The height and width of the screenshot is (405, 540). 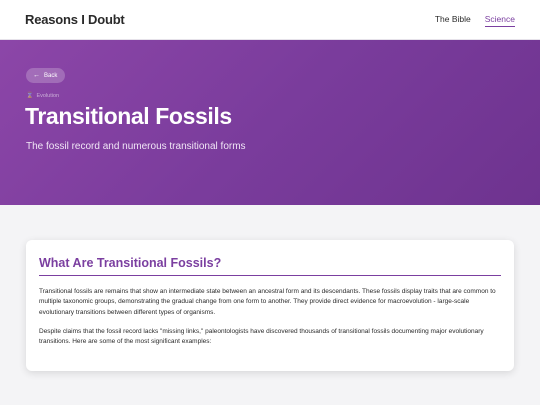 What do you see at coordinates (130, 263) in the screenshot?
I see `section-heading: What Are Transitional Fossils?` at bounding box center [130, 263].